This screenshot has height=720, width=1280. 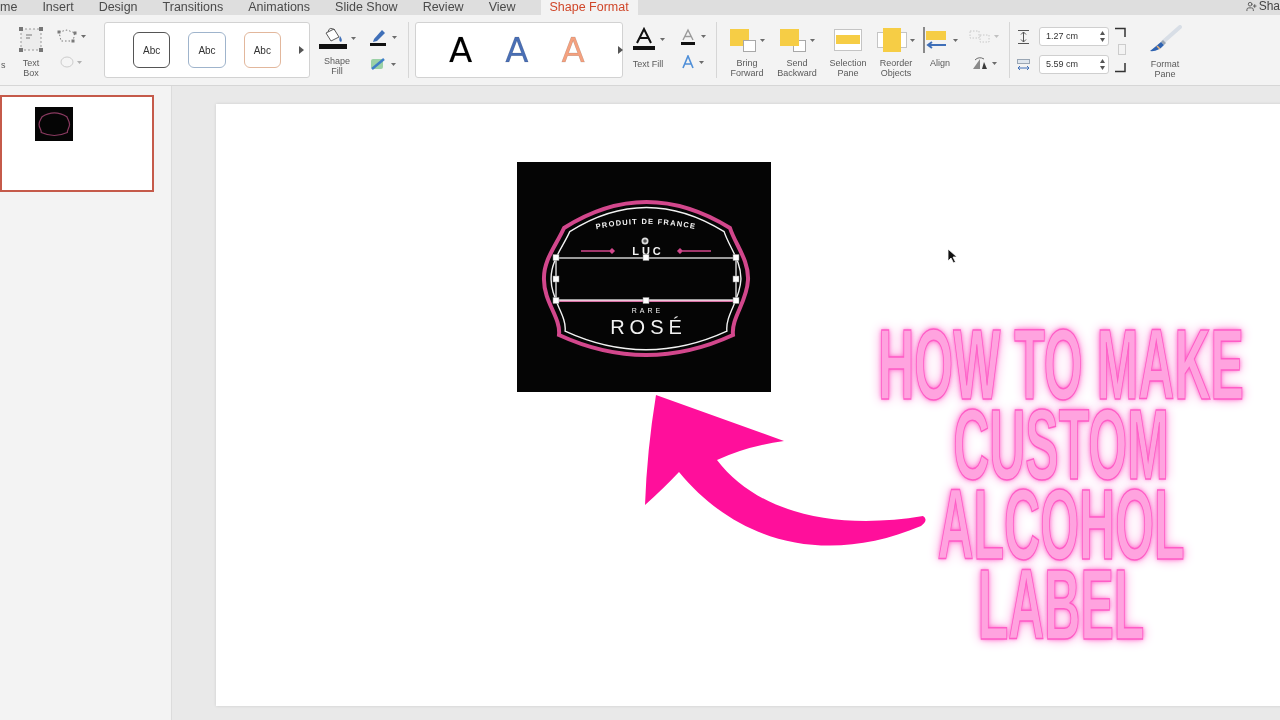 What do you see at coordinates (4, 65) in the screenshot?
I see `cut-label: s` at bounding box center [4, 65].